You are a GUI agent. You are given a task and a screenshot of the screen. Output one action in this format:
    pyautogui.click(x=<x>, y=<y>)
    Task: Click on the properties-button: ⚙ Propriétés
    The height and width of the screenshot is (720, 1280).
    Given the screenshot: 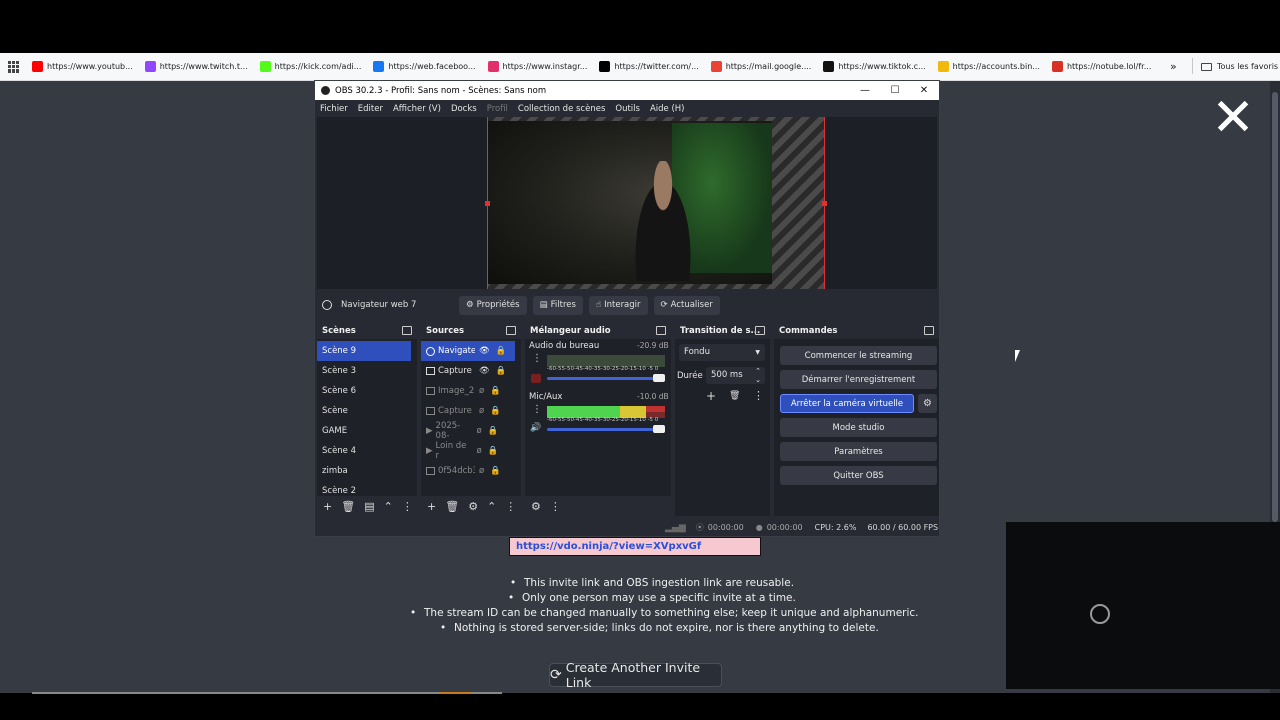 What is the action you would take?
    pyautogui.click(x=493, y=305)
    